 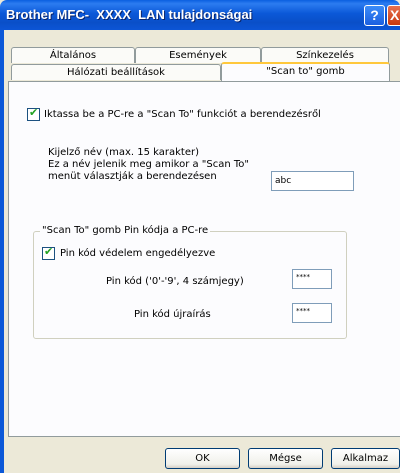 I want to click on cancel-button: Mégse, so click(x=285, y=458).